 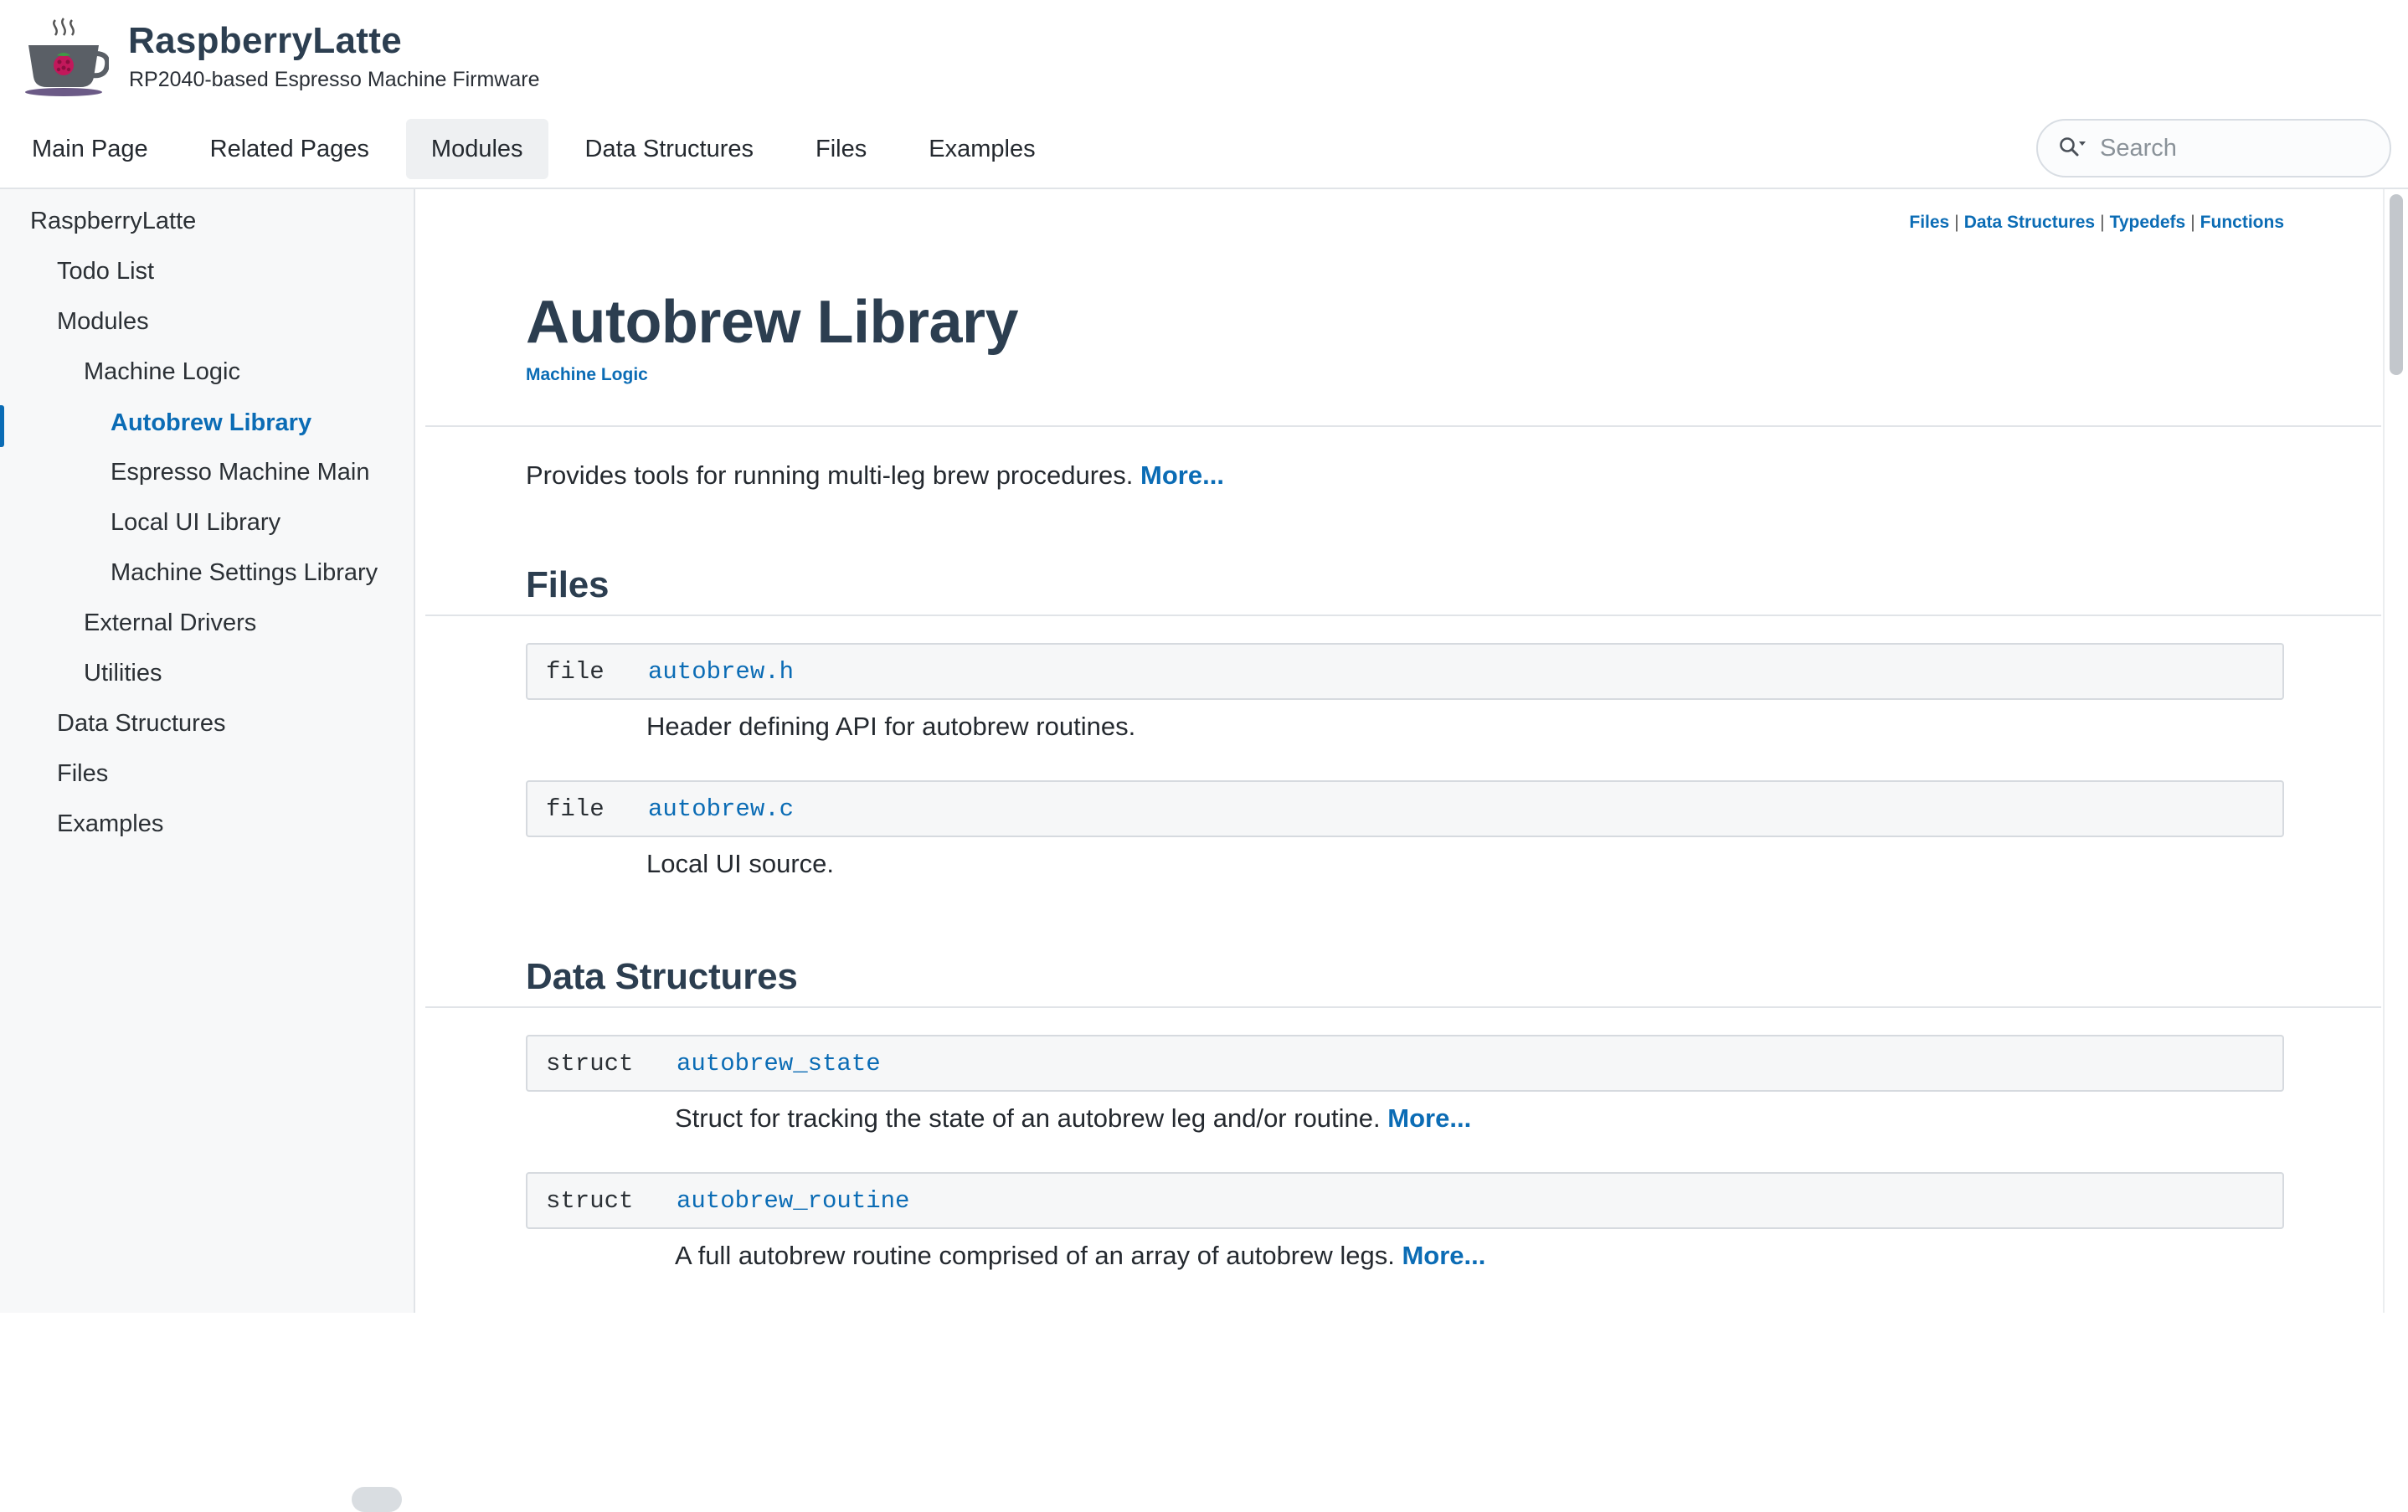 I want to click on sidebar-item-espresso-machine-main: Espresso Machine Main, so click(x=240, y=472).